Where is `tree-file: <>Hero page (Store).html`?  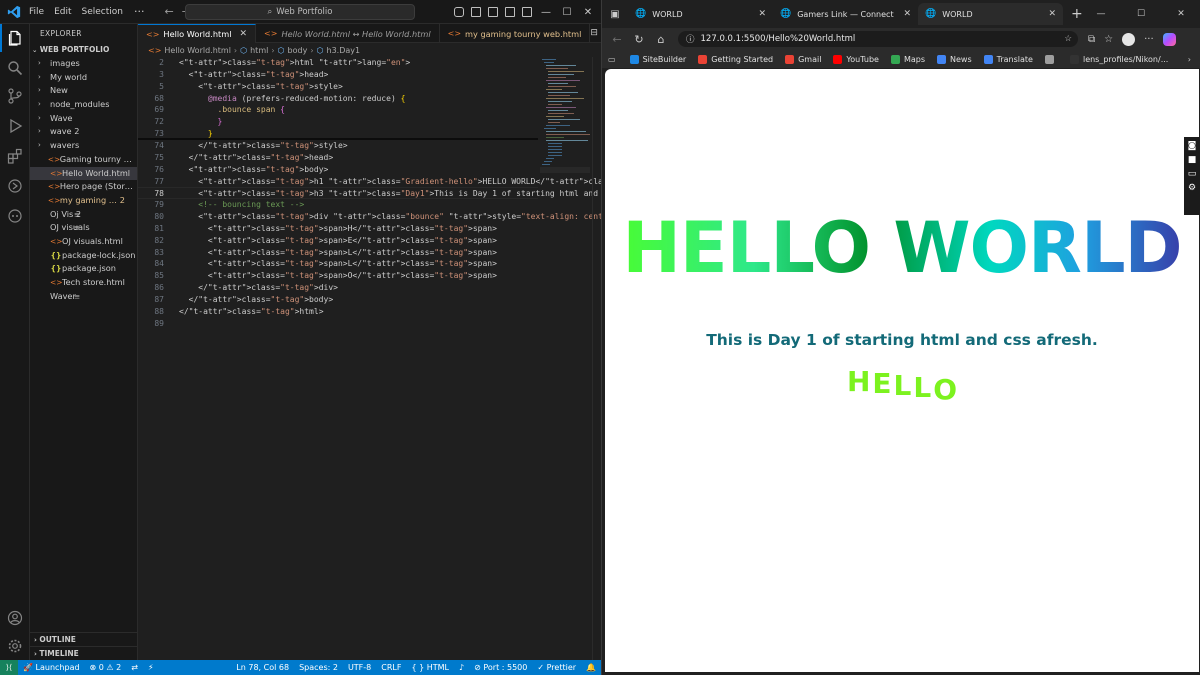
tree-file: <>Hero page (Store).html is located at coordinates (83, 187).